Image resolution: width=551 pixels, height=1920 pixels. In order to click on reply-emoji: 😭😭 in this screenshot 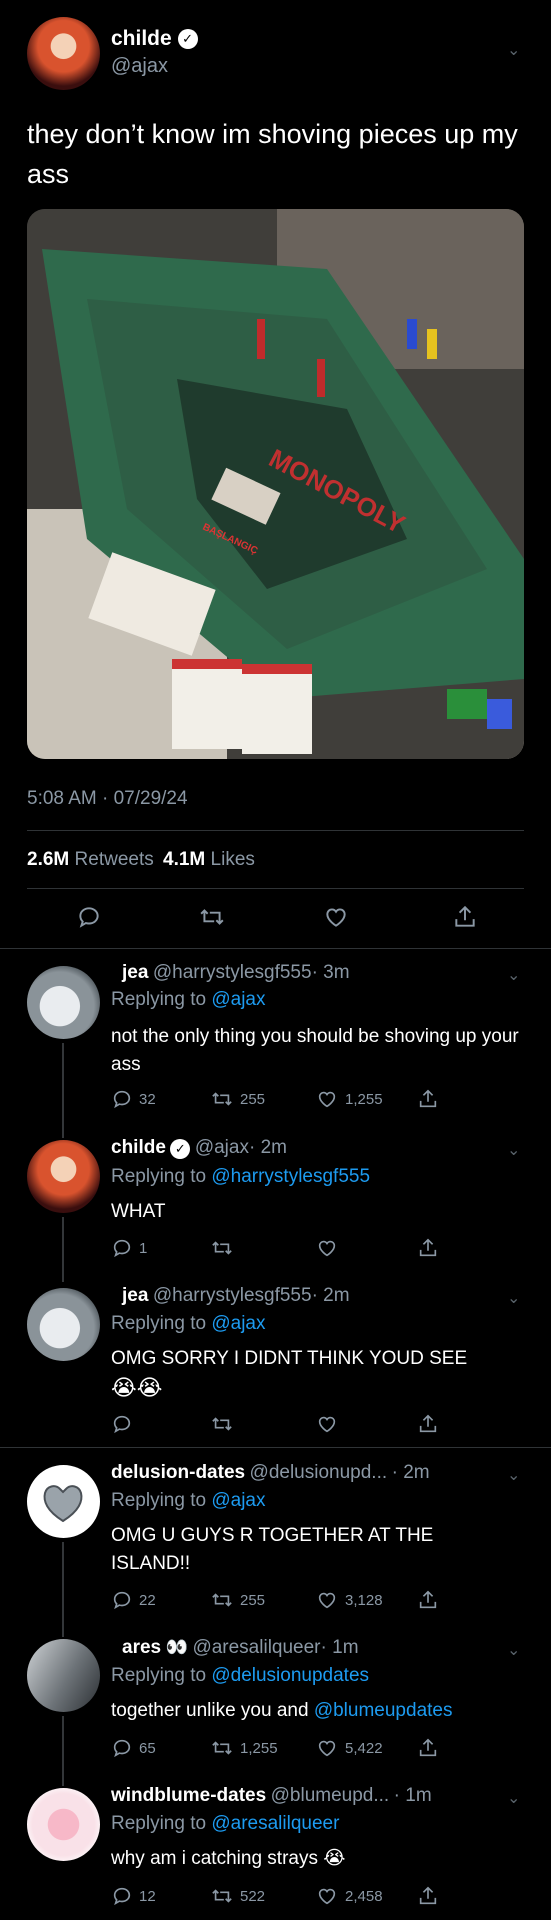, I will do `click(137, 1387)`.